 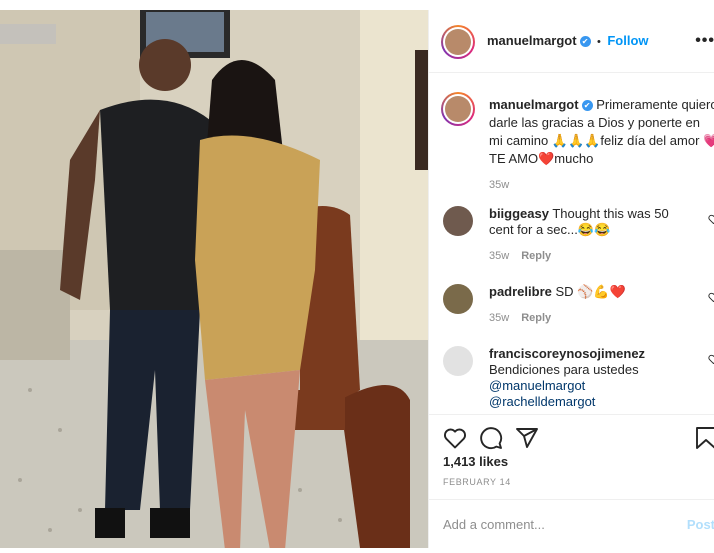 I want to click on comment-text: Bendiciones para ustedes, so click(x=564, y=369).